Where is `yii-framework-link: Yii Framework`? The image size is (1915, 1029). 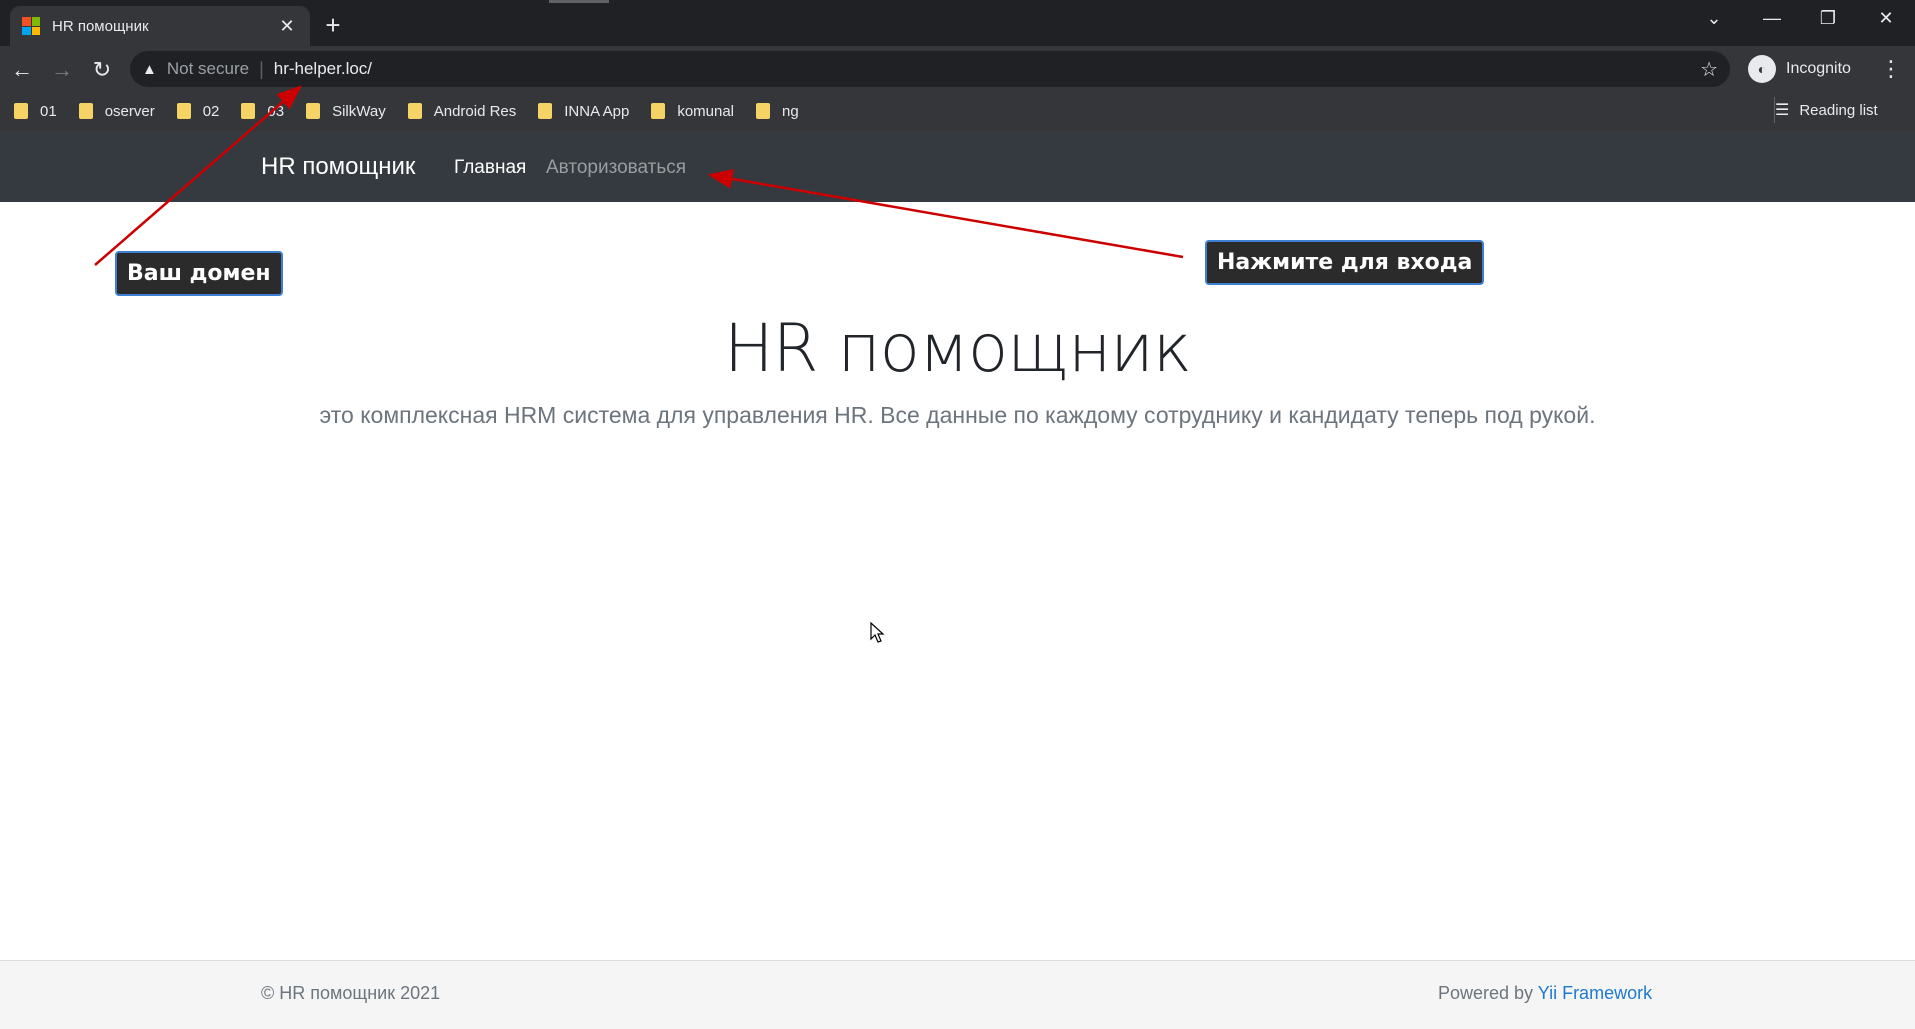 yii-framework-link: Yii Framework is located at coordinates (1595, 993).